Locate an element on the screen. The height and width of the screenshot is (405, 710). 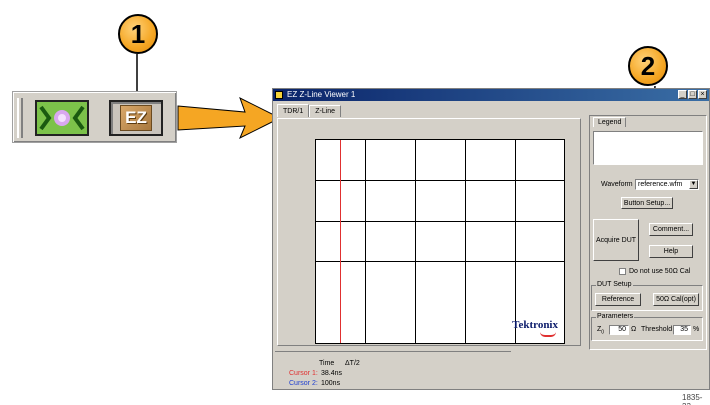
legend-box is located at coordinates (648, 148).